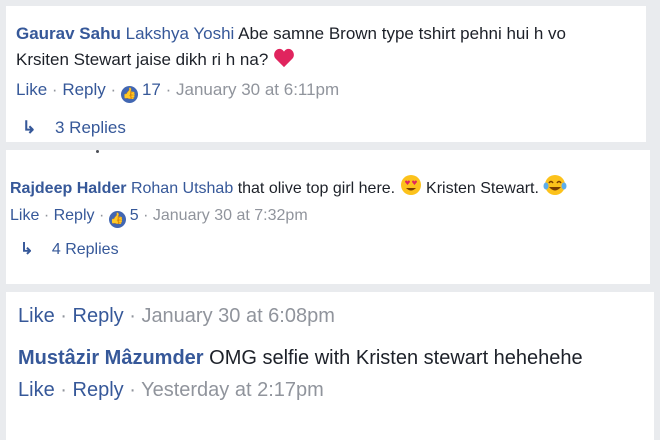 This screenshot has height=440, width=660. What do you see at coordinates (396, 358) in the screenshot?
I see `comment-text: OMG selfie with Kristen stewart hehehehe` at bounding box center [396, 358].